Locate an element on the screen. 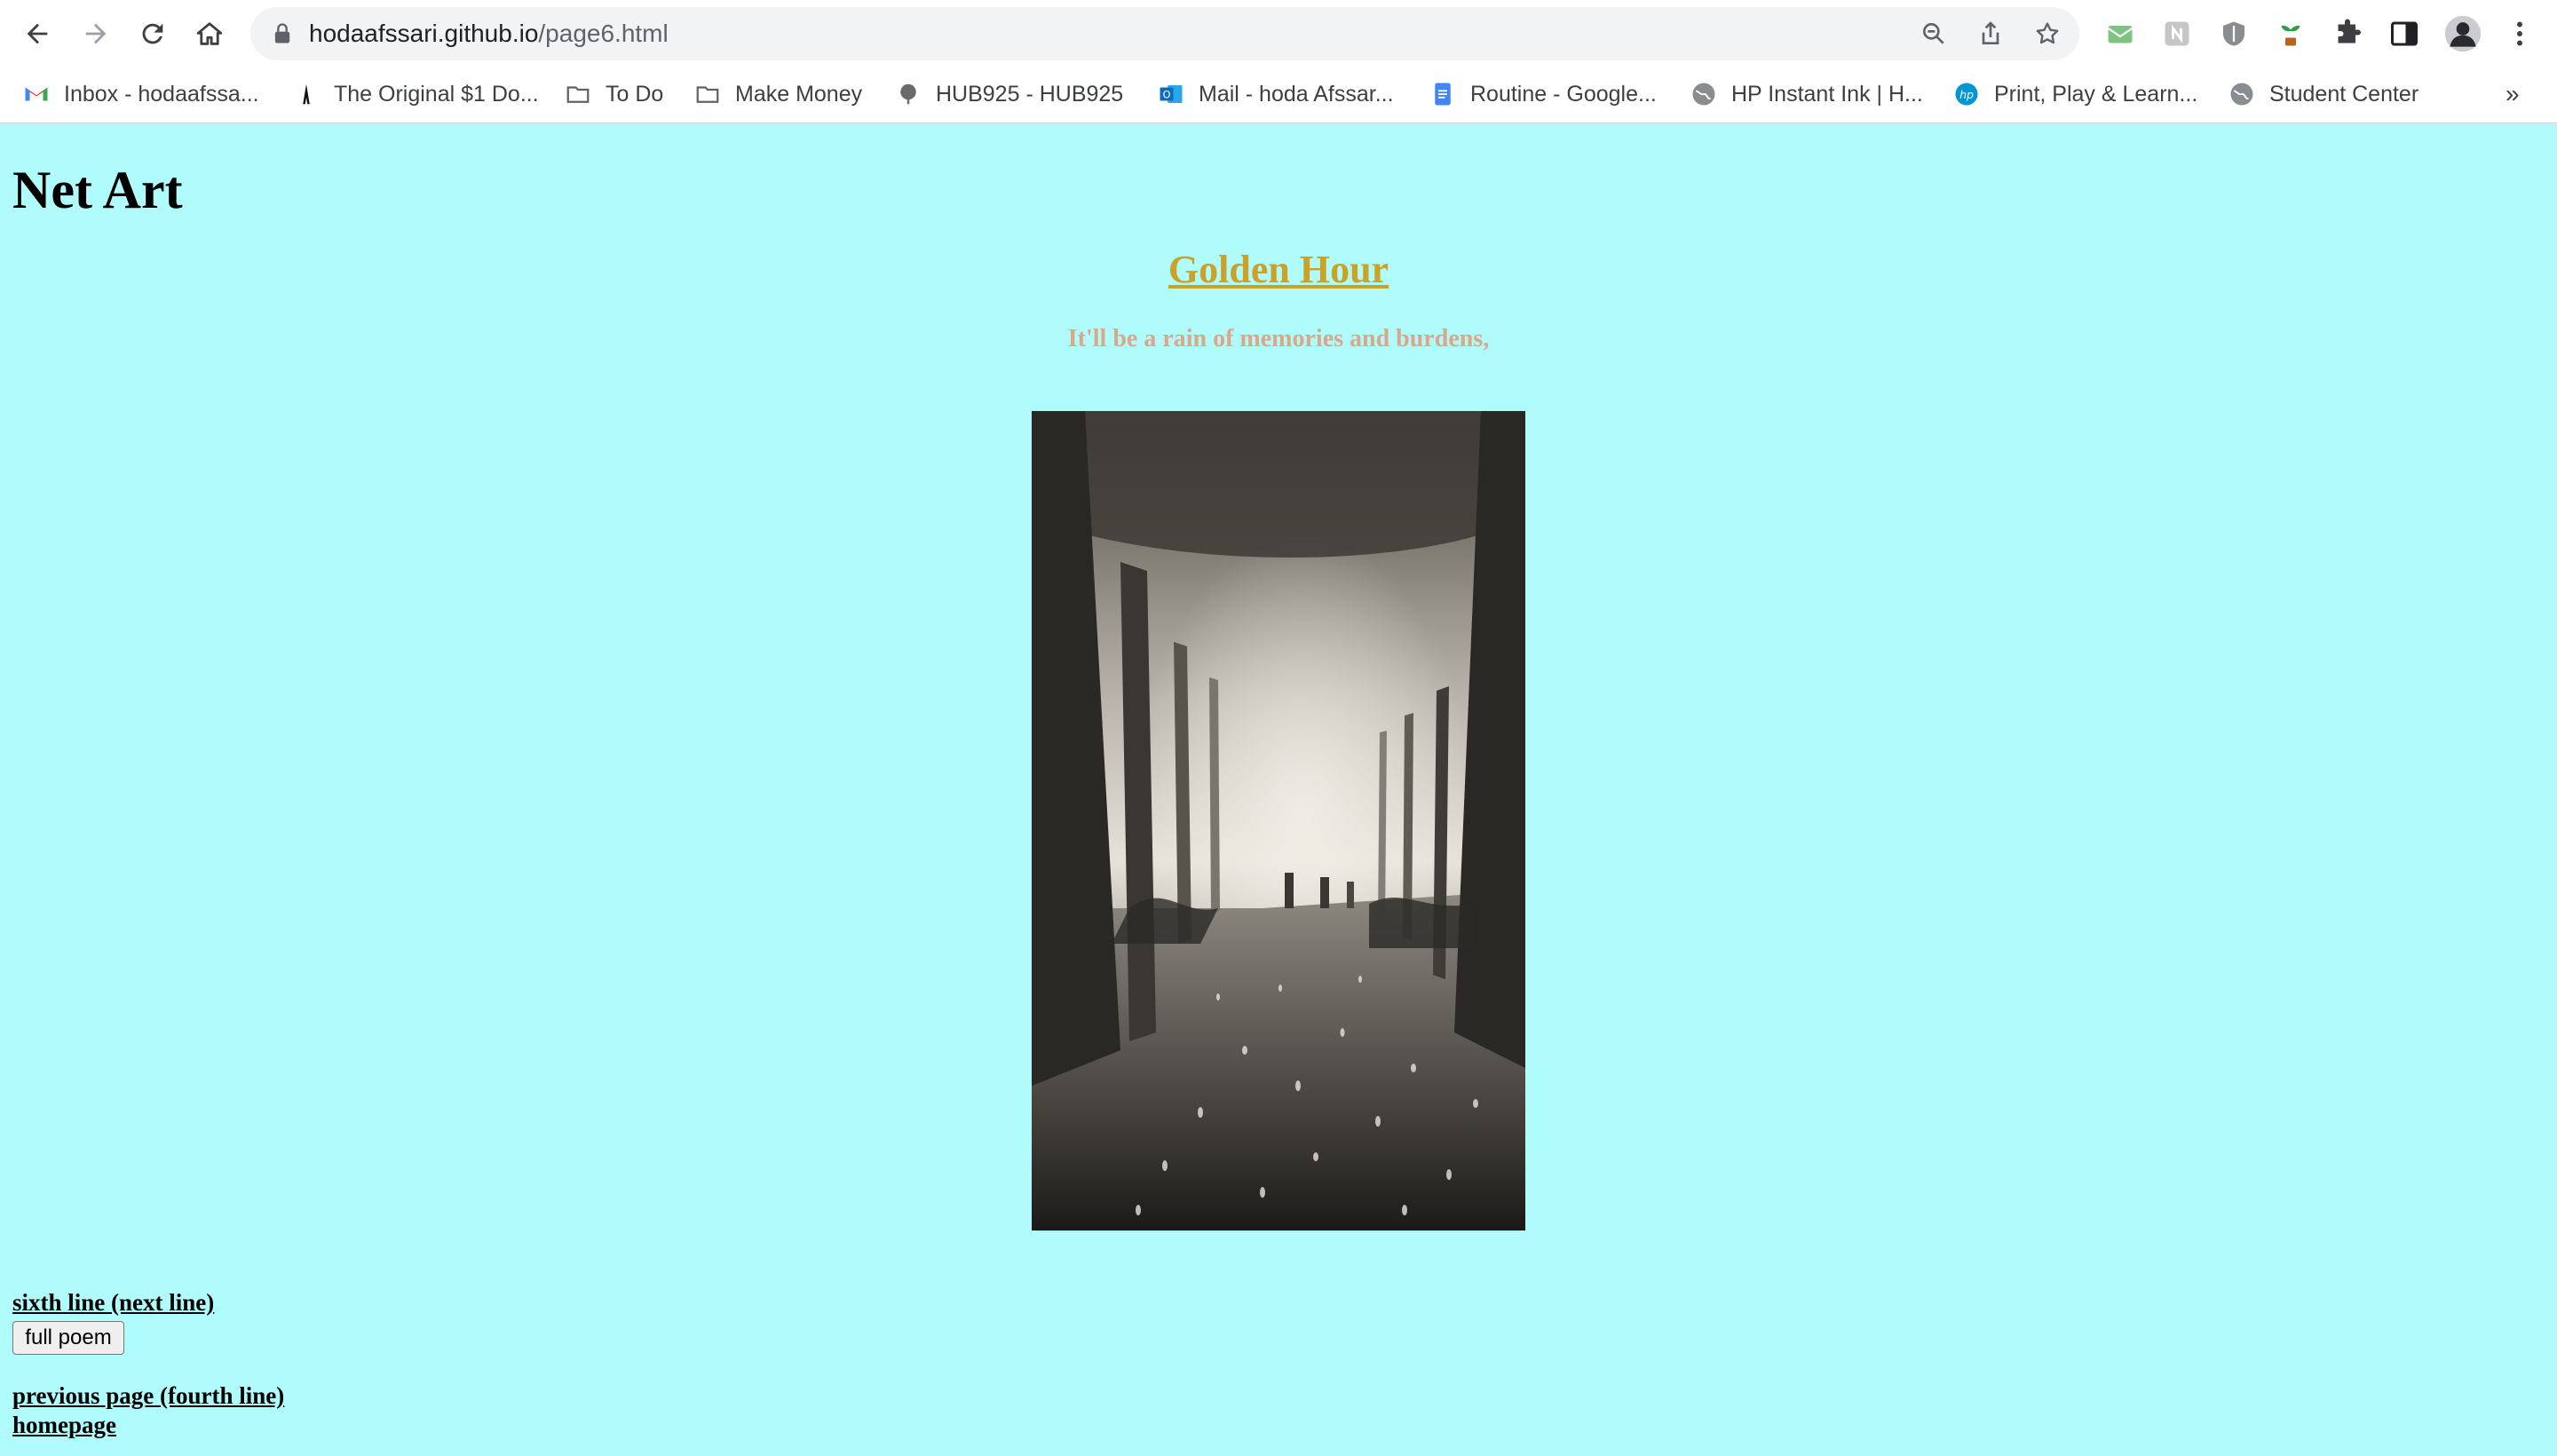 The height and width of the screenshot is (1456, 2557). poem-line: It'll be a rain of memories and burdens, is located at coordinates (1278, 338).